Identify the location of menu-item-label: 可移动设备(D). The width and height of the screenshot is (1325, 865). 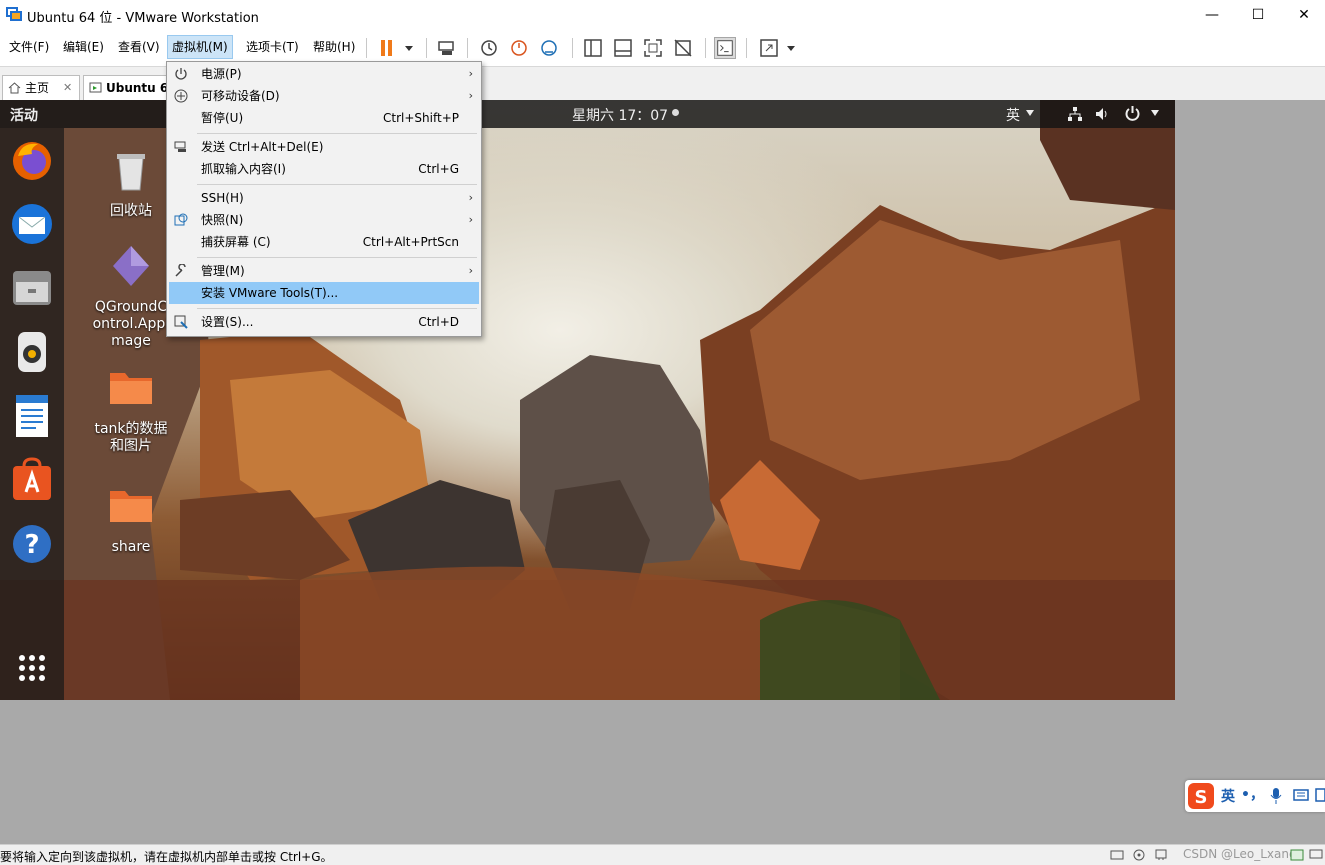
(240, 96).